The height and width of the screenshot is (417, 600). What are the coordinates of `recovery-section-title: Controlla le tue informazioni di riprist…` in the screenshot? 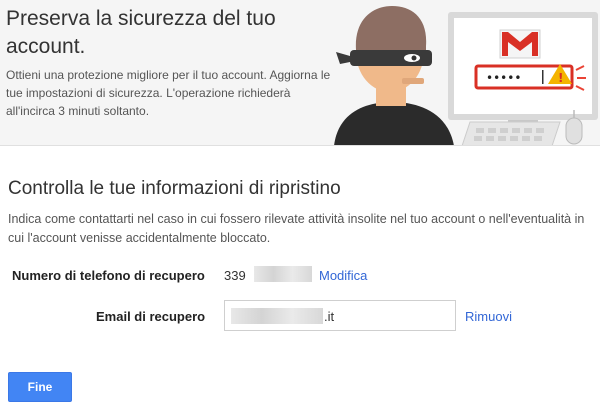 It's located at (174, 188).